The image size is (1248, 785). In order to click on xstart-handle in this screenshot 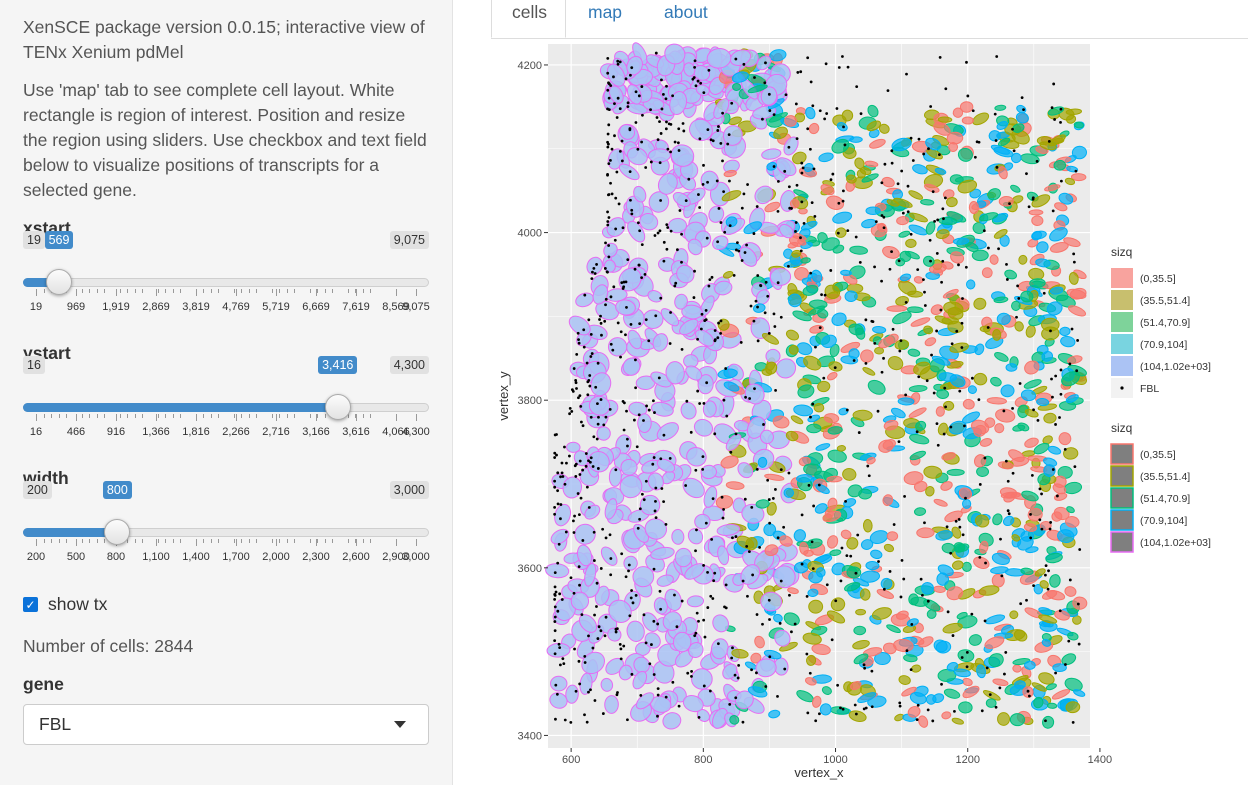, I will do `click(59, 282)`.